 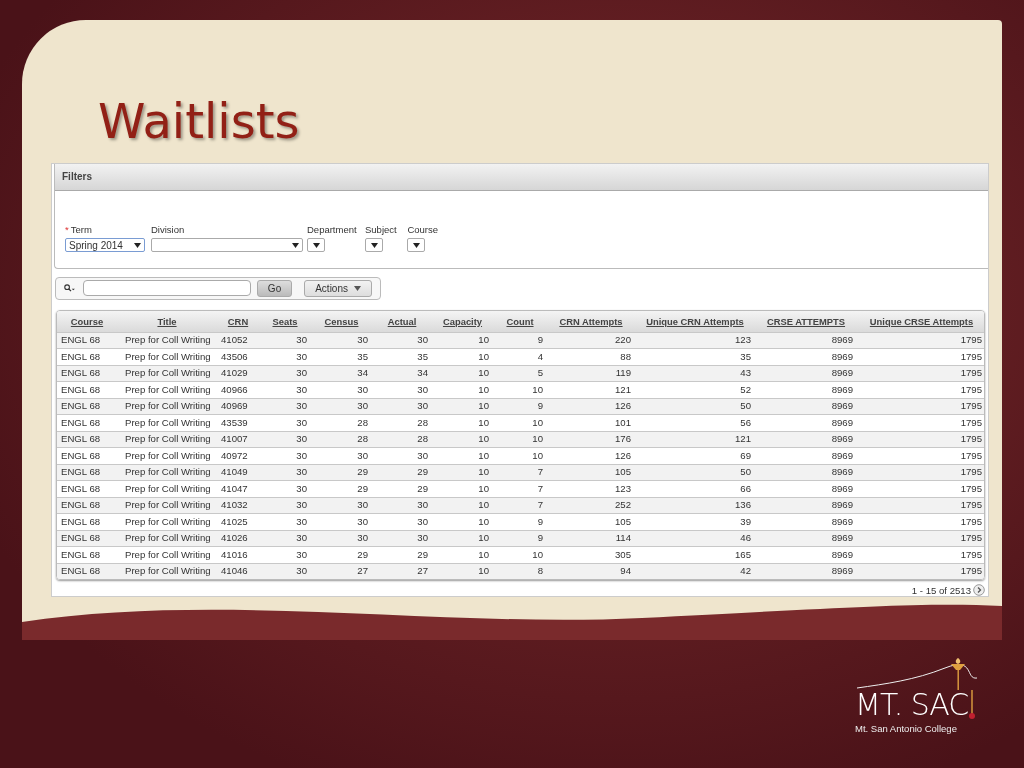 What do you see at coordinates (238, 406) in the screenshot?
I see `table-cell: 40969` at bounding box center [238, 406].